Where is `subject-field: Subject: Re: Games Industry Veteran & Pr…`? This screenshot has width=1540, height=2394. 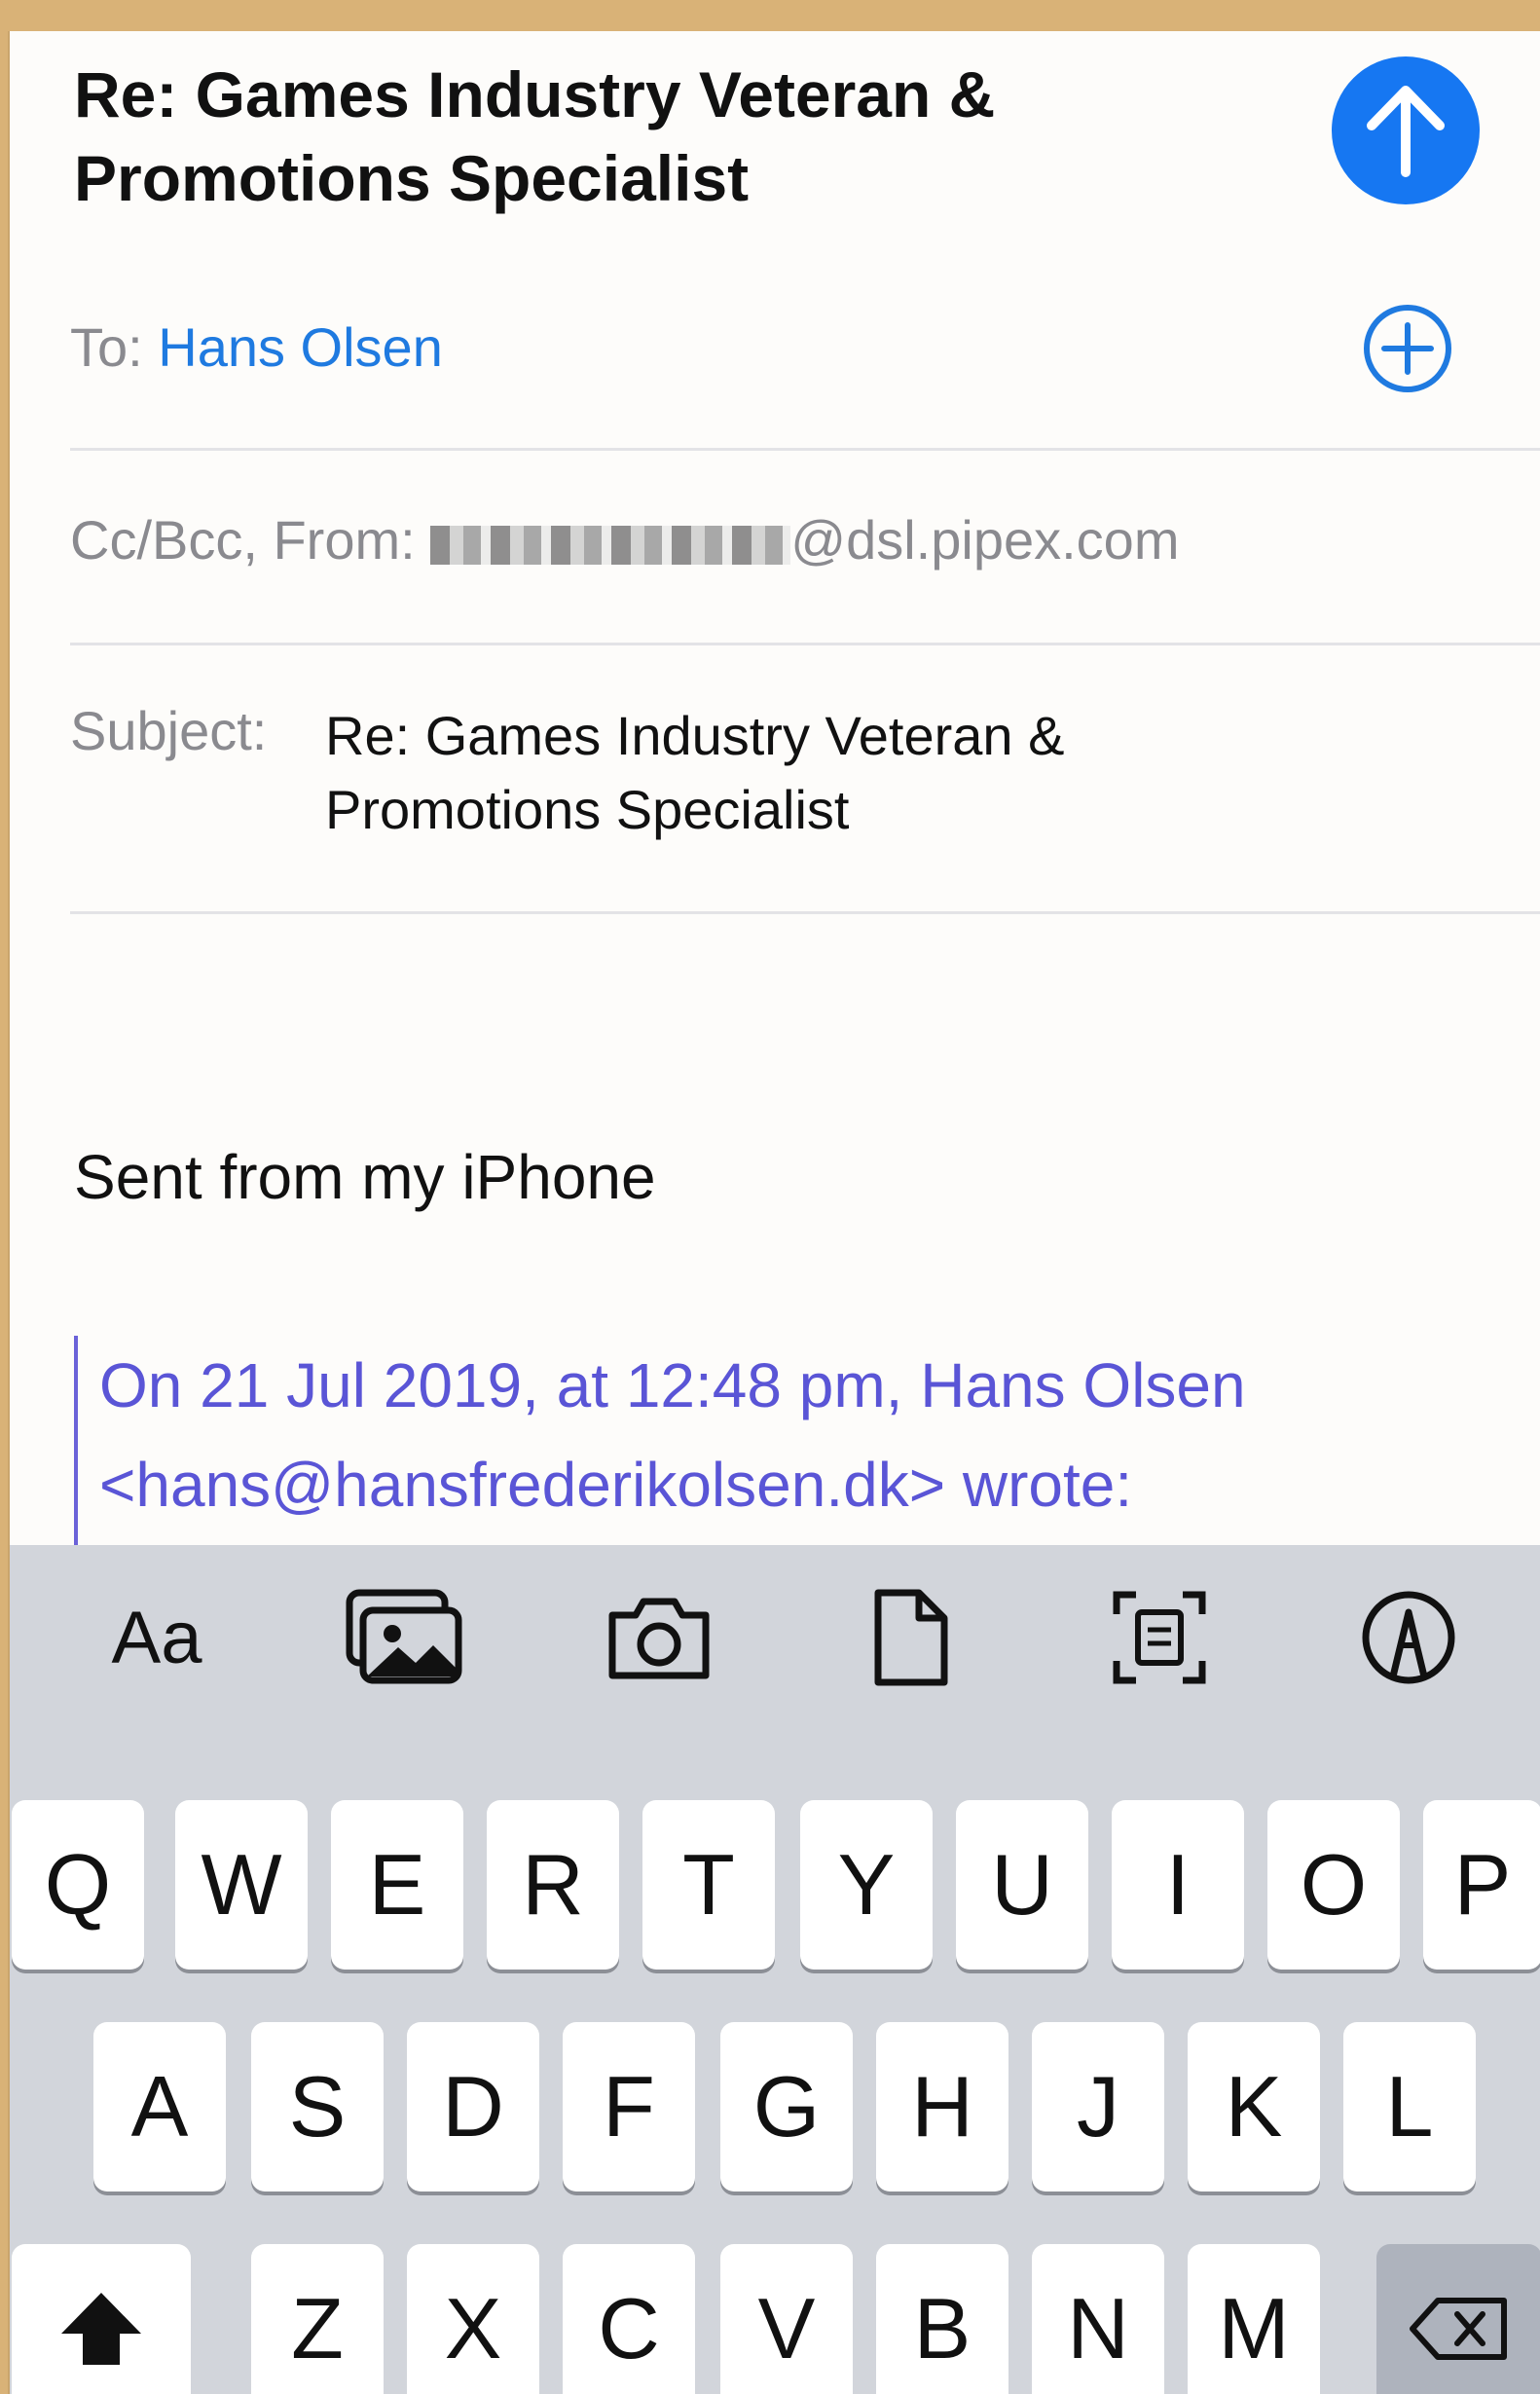
subject-field: Subject: Re: Games Industry Veteran & Pr… is located at coordinates (805, 786).